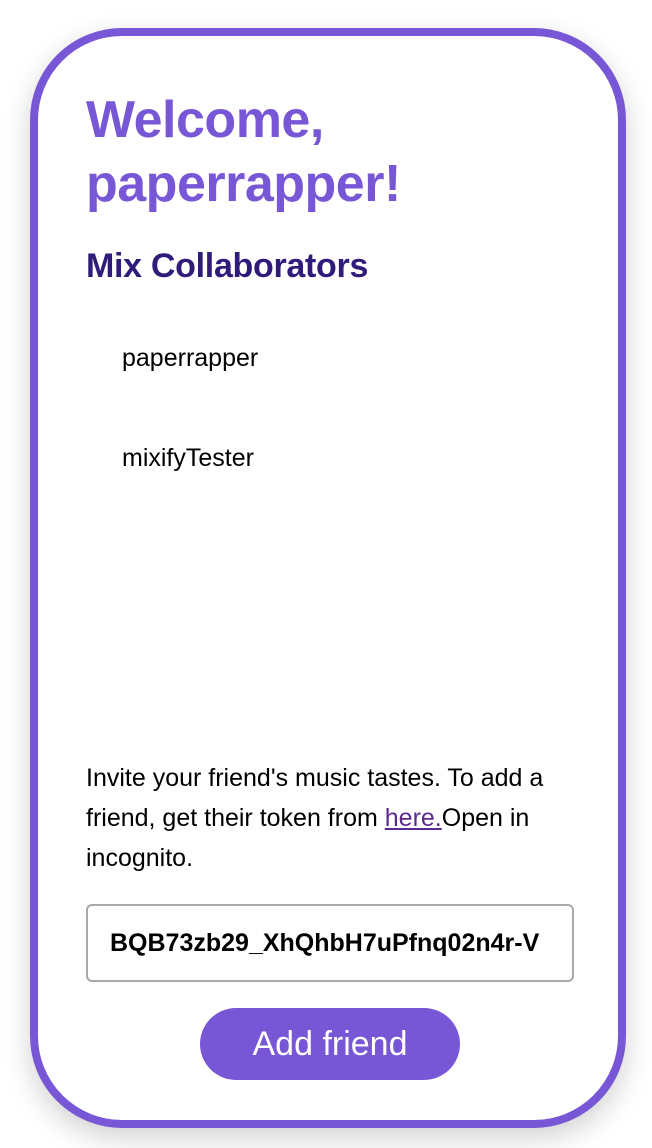  Describe the element at coordinates (190, 358) in the screenshot. I see `list-item: paperrapper` at that location.